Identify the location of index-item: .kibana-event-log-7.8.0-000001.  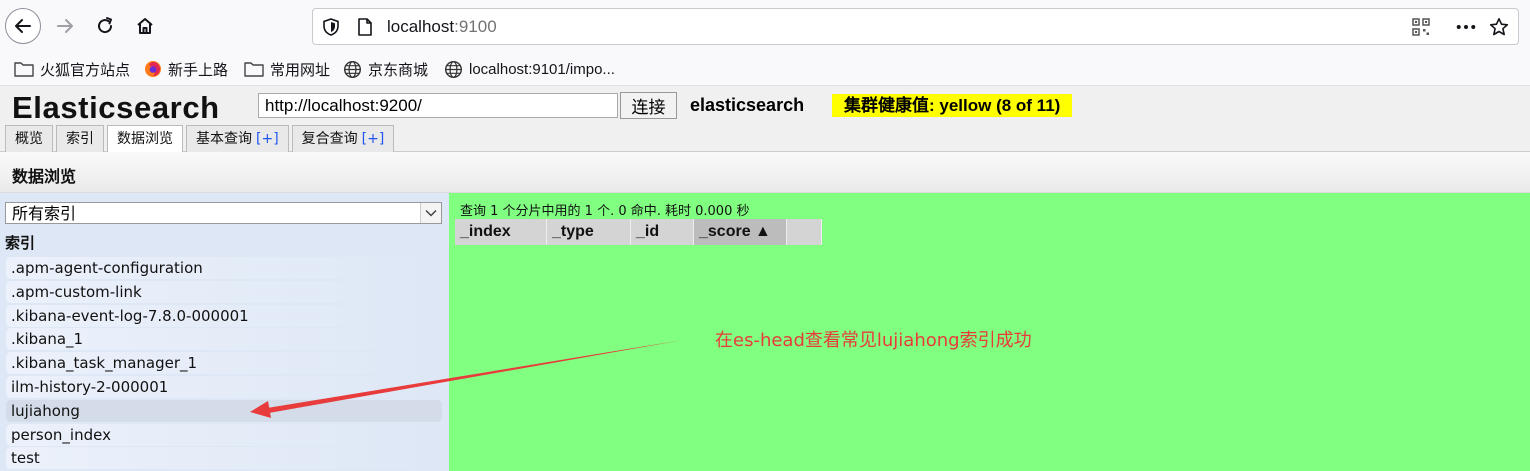
(224, 315).